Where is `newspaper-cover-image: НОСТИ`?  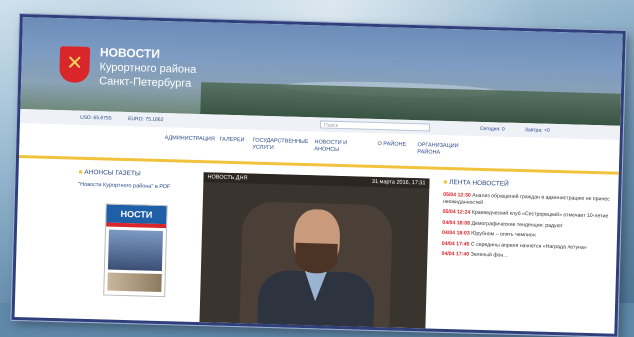
newspaper-cover-image: НОСТИ is located at coordinates (135, 250).